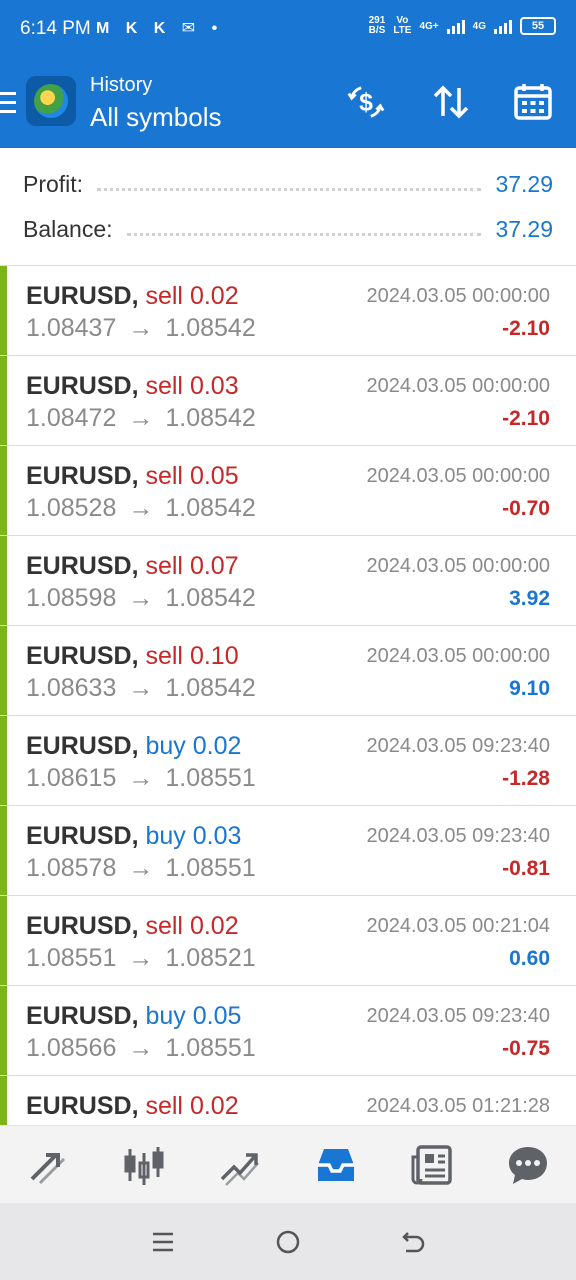 The width and height of the screenshot is (576, 1280). What do you see at coordinates (210, 958) in the screenshot?
I see `close-price: 1.08521` at bounding box center [210, 958].